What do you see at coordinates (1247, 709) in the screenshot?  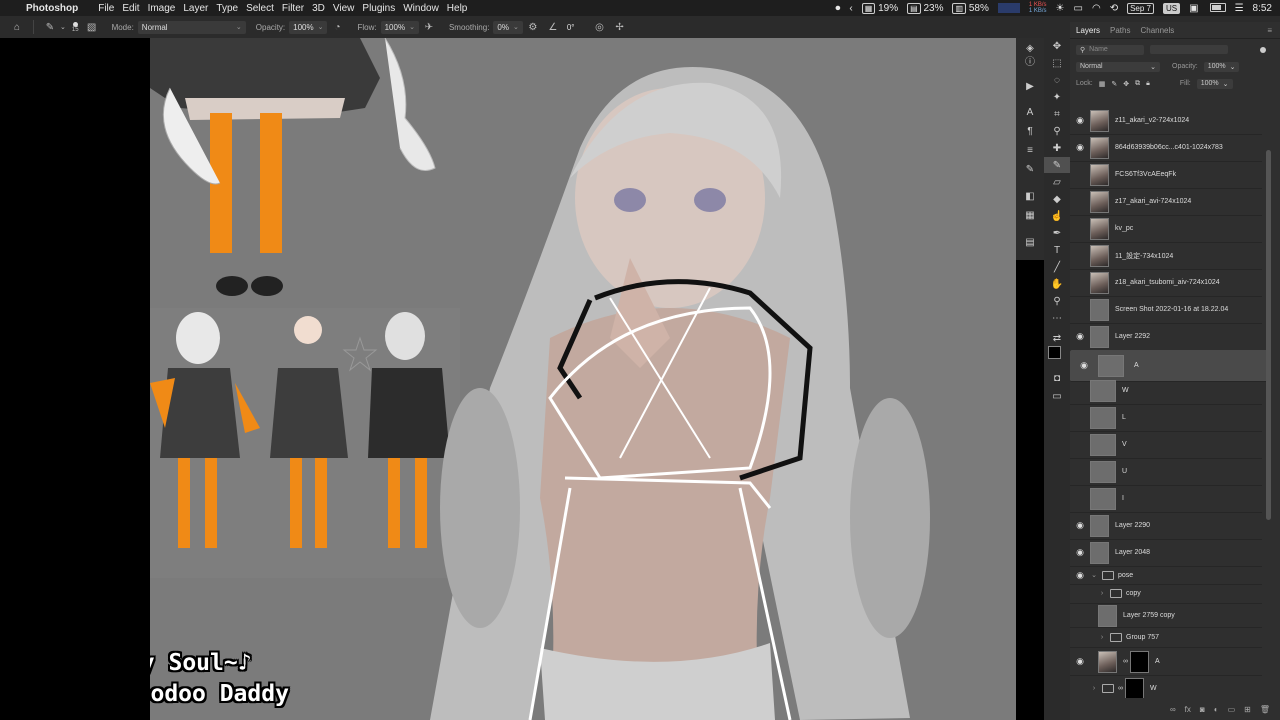 I see `new-layer-icon: ⊞` at bounding box center [1247, 709].